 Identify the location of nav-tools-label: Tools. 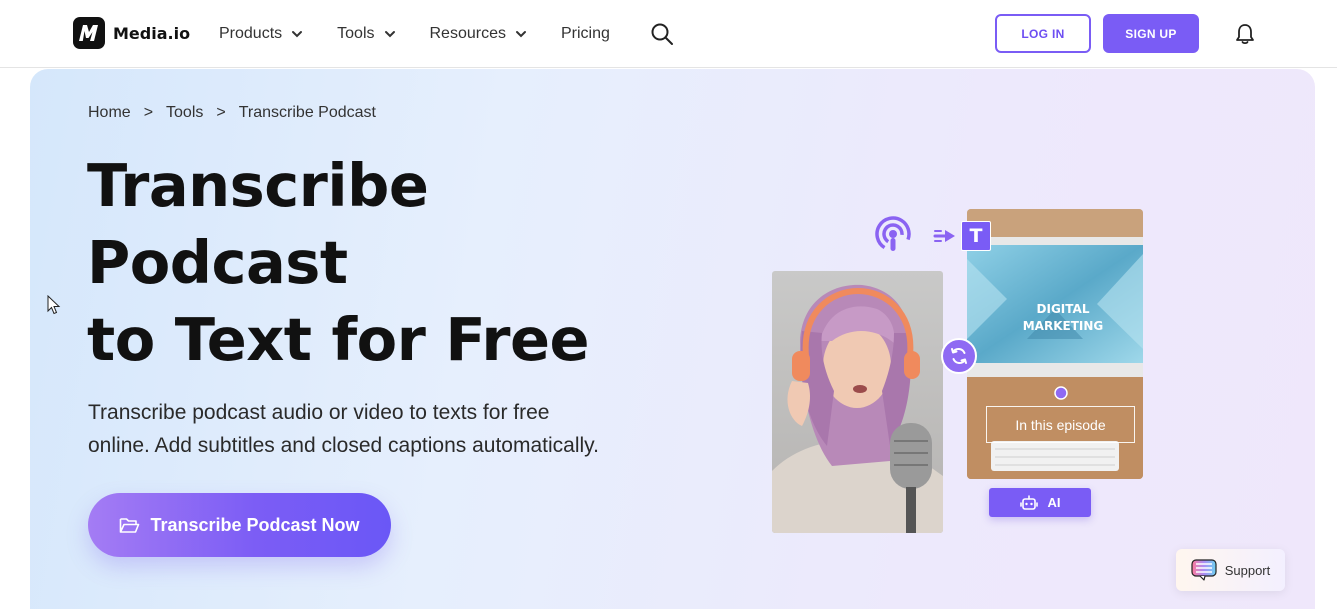
(356, 33).